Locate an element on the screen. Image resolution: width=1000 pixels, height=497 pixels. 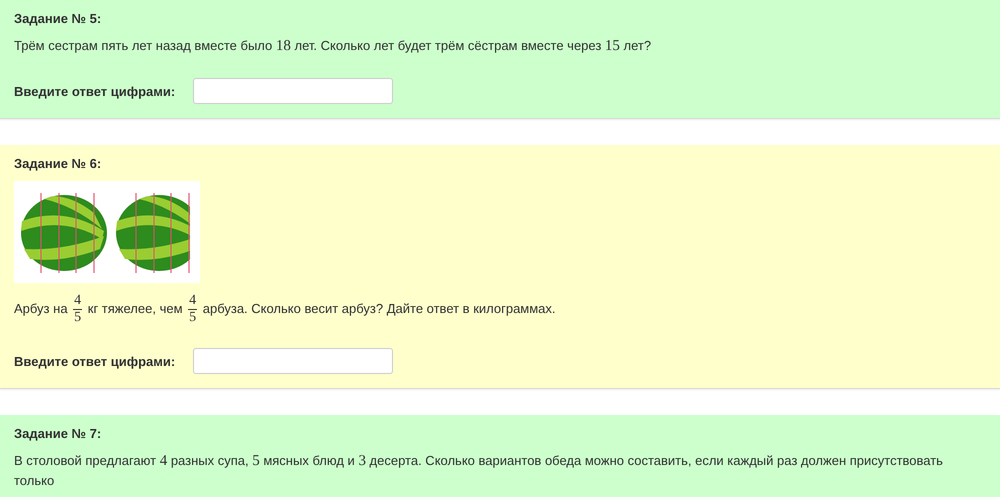
task-title: Задание № 7: is located at coordinates (58, 434).